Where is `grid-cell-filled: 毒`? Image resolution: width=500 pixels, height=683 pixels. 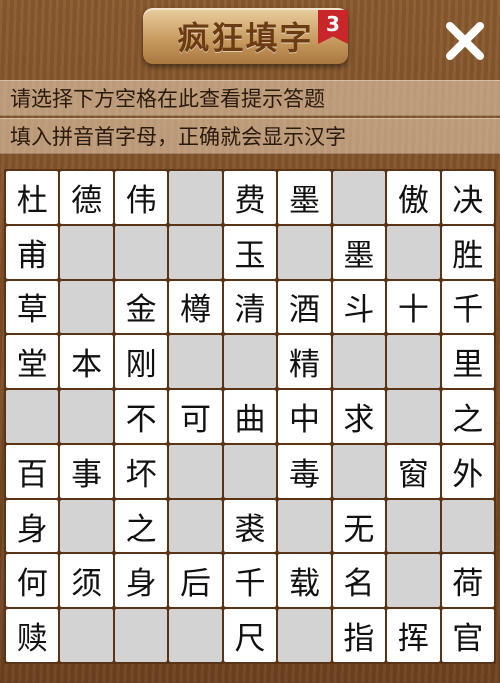 grid-cell-filled: 毒 is located at coordinates (304, 471).